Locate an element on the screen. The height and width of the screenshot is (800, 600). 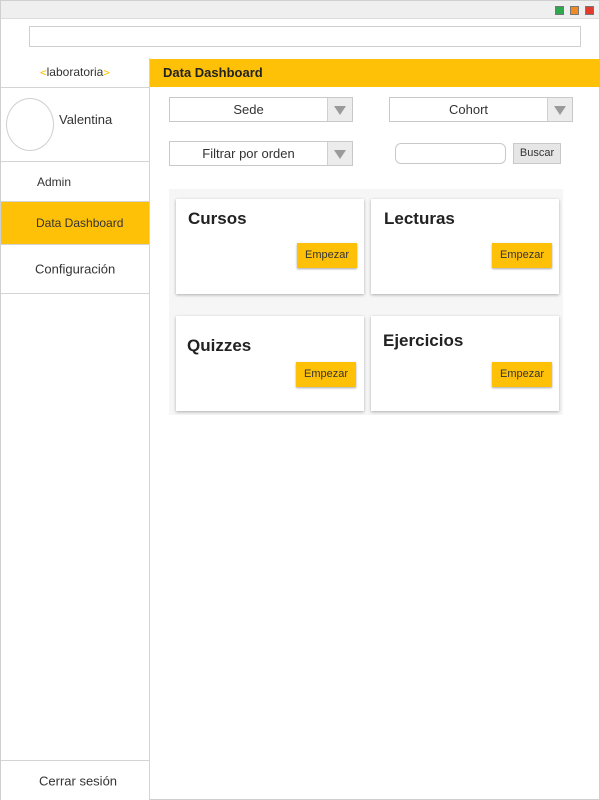
card-title: Cursos is located at coordinates (217, 218).